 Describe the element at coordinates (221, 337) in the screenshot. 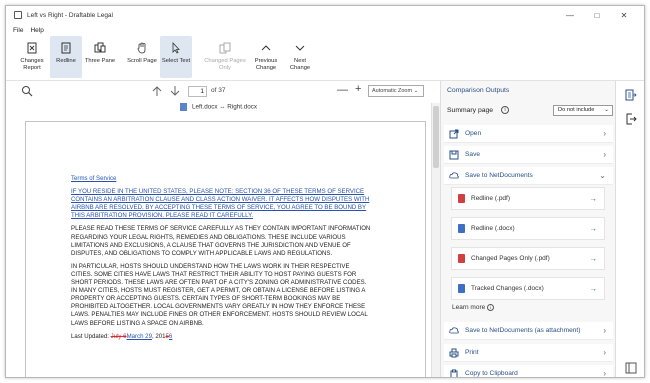

I see `doc-last-updated: Last Updated: July 6March 29, 20156` at that location.